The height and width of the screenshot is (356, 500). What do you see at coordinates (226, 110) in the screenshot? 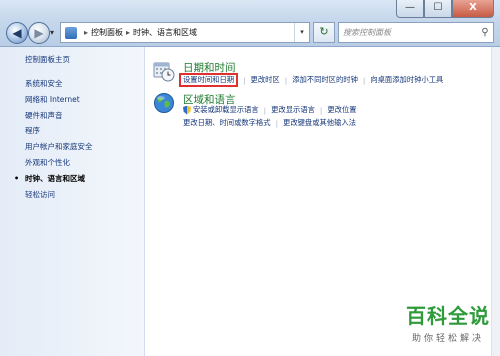
I see `install-display-language-link: 安装或卸载显示语言` at bounding box center [226, 110].